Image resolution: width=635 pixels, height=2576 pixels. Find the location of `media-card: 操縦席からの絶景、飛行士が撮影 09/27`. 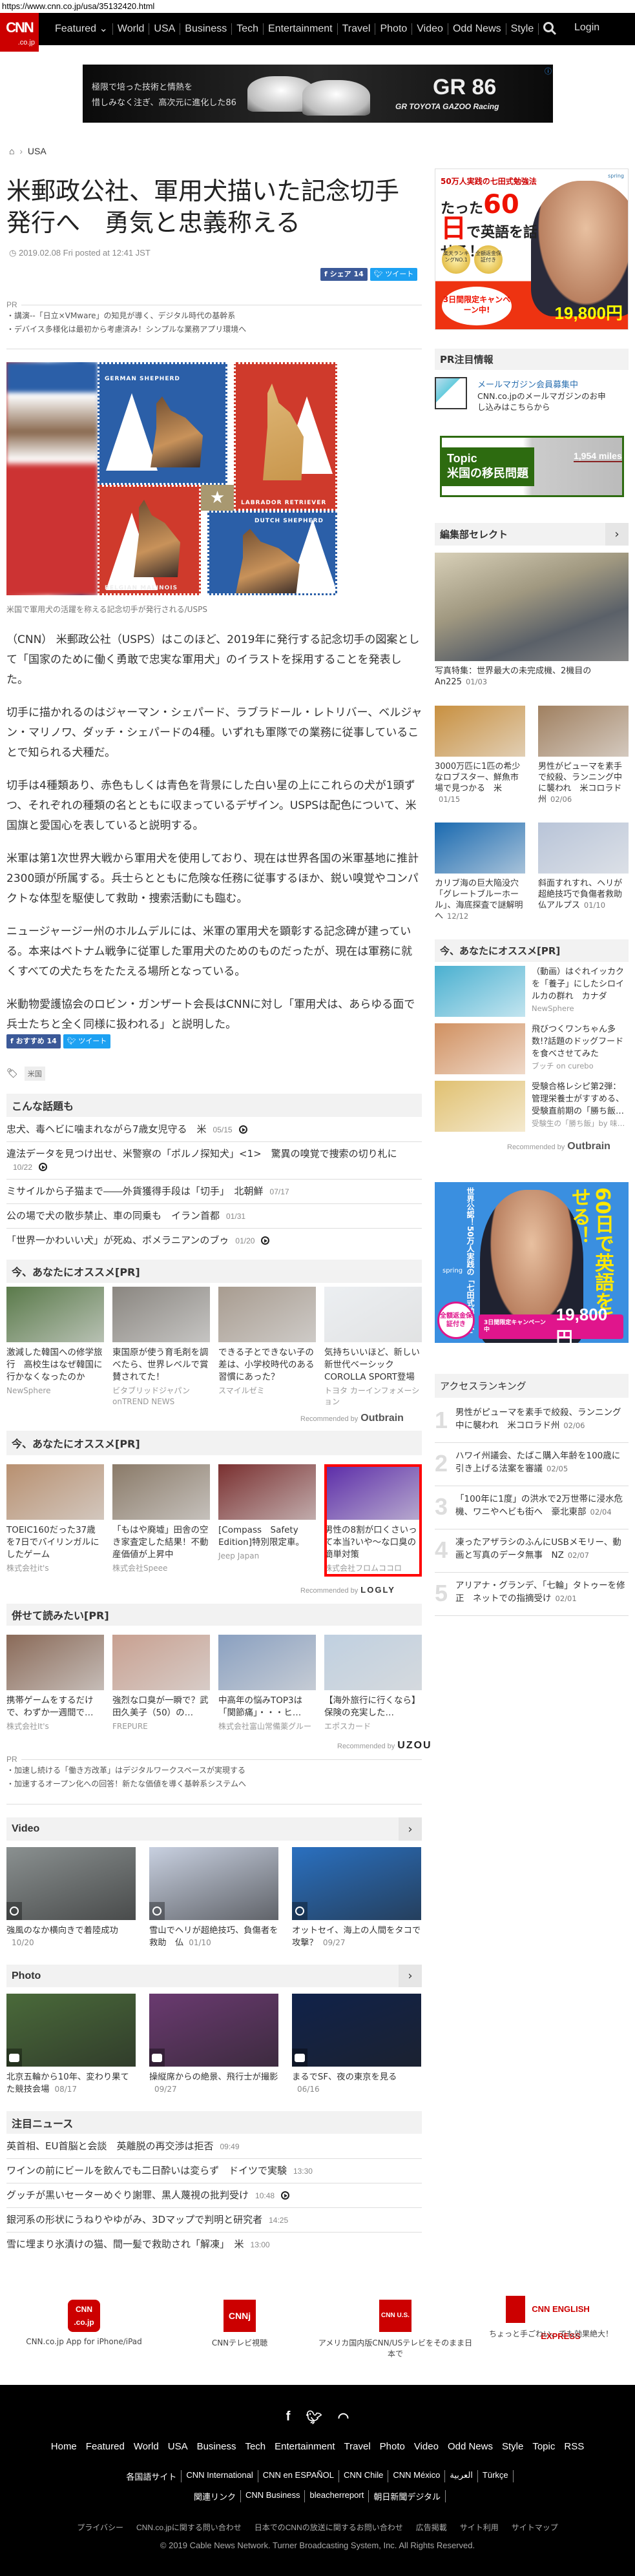

media-card: 操縦席からの絶景、飛行士が撮影 09/27 is located at coordinates (214, 2045).